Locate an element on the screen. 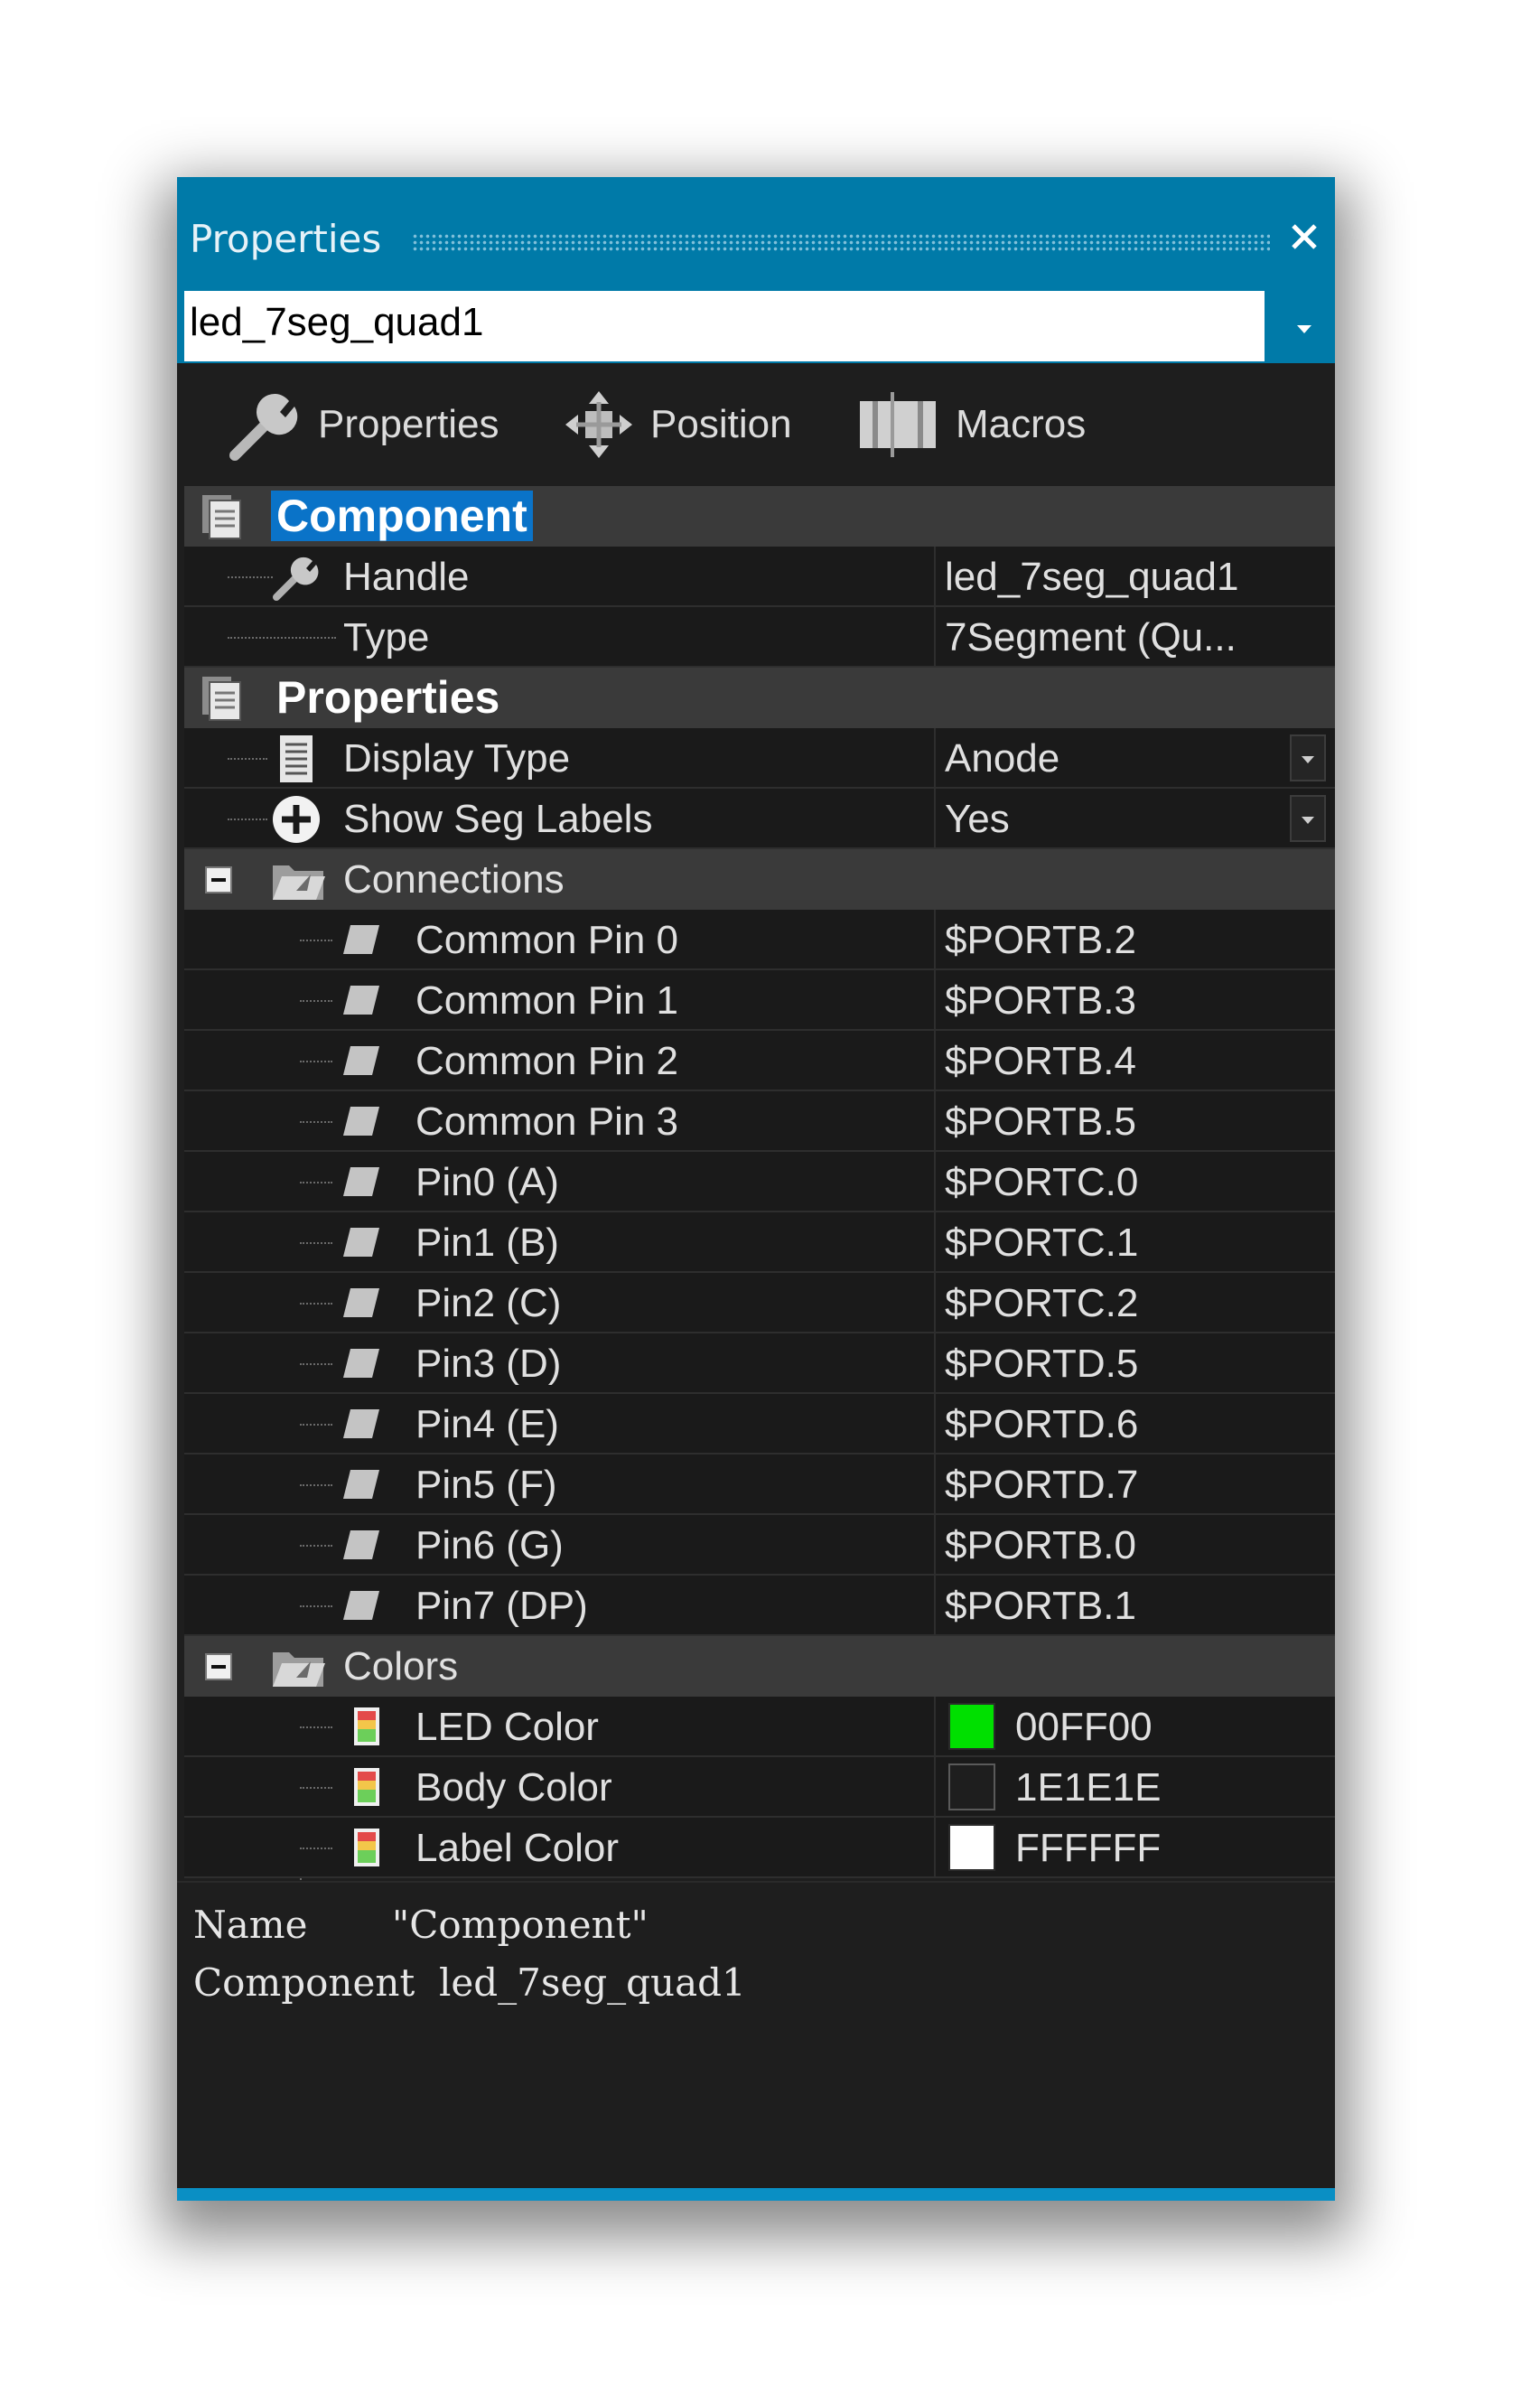  group-colors: Colors is located at coordinates (759, 1666).